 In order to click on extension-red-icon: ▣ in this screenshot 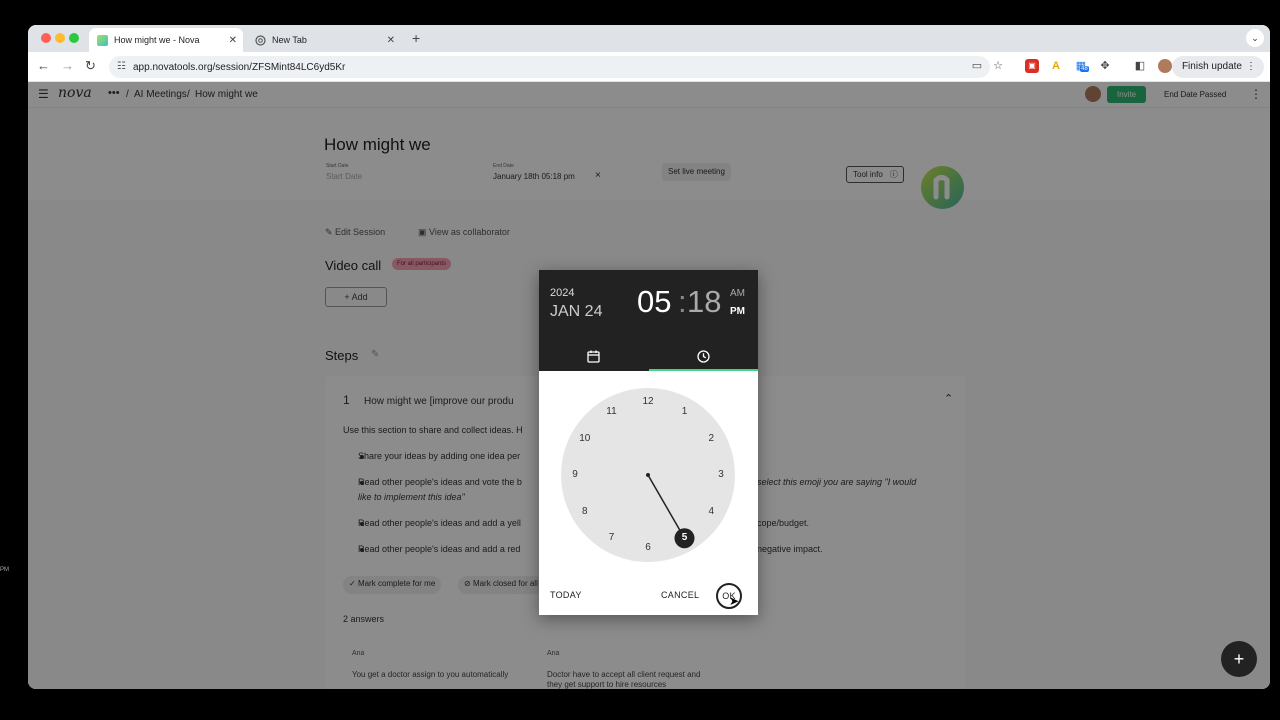, I will do `click(1032, 66)`.